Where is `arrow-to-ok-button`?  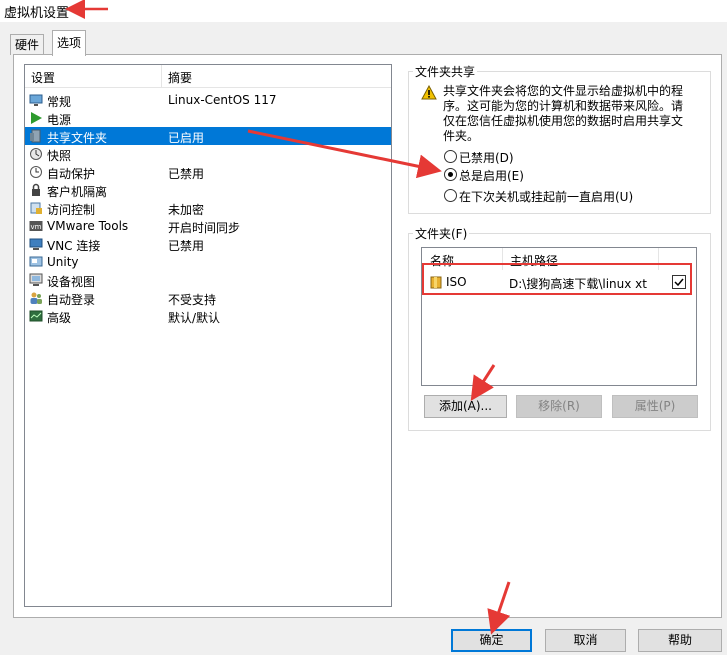
arrow-to-ok-button is located at coordinates (499, 608).